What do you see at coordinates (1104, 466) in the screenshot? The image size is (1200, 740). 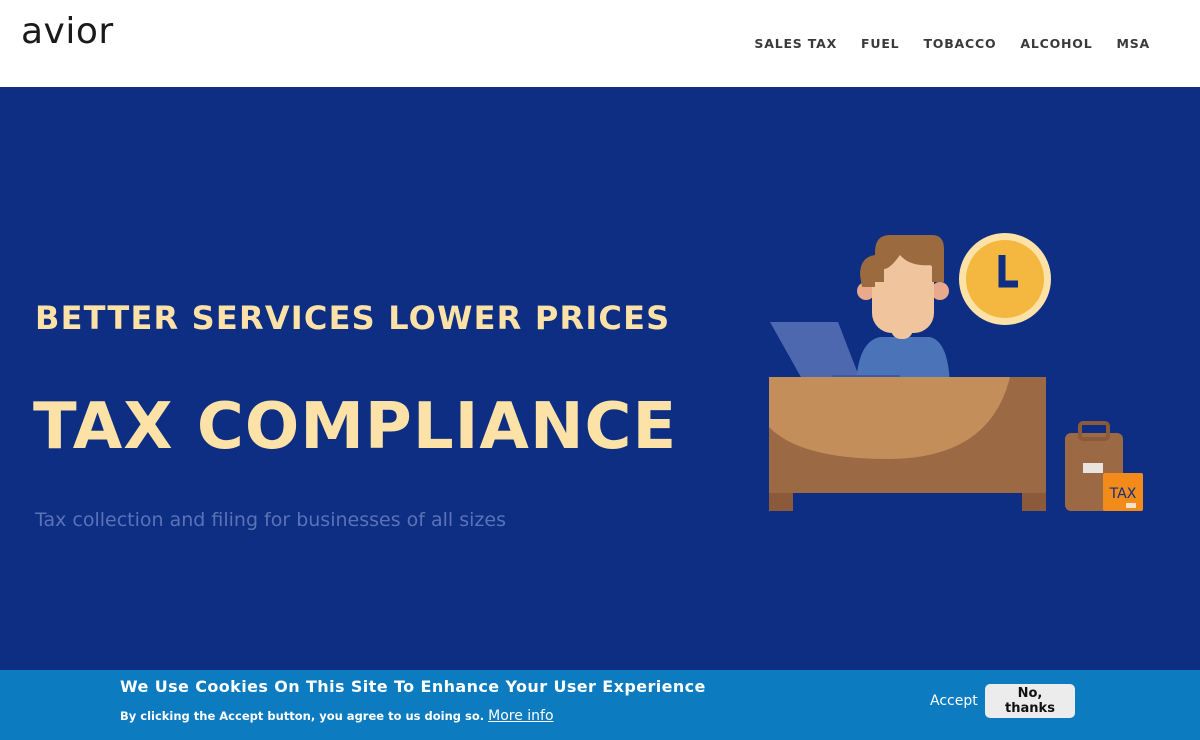 I see `briefcase-icon: TAX` at bounding box center [1104, 466].